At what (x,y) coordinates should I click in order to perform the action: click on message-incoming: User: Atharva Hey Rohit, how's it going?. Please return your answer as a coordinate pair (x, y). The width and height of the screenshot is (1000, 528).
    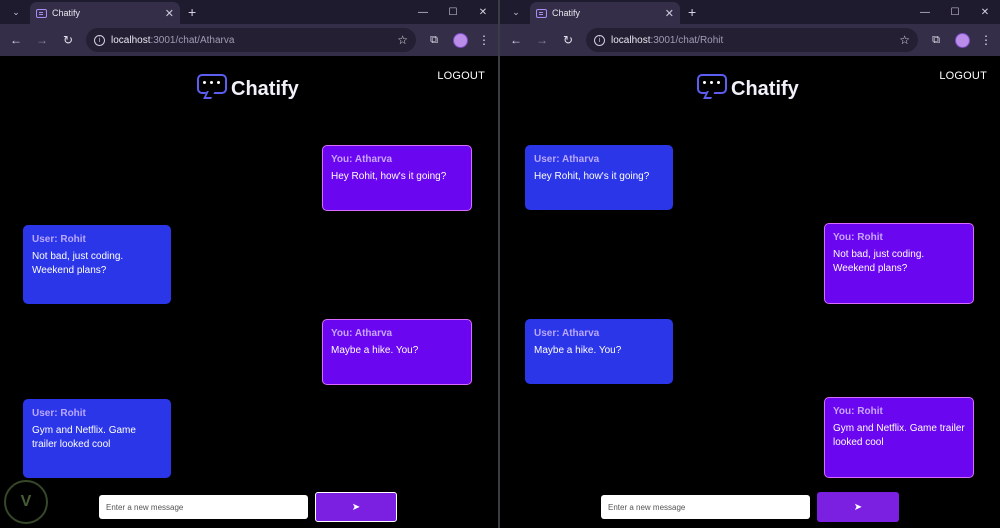
    Looking at the image, I should click on (599, 177).